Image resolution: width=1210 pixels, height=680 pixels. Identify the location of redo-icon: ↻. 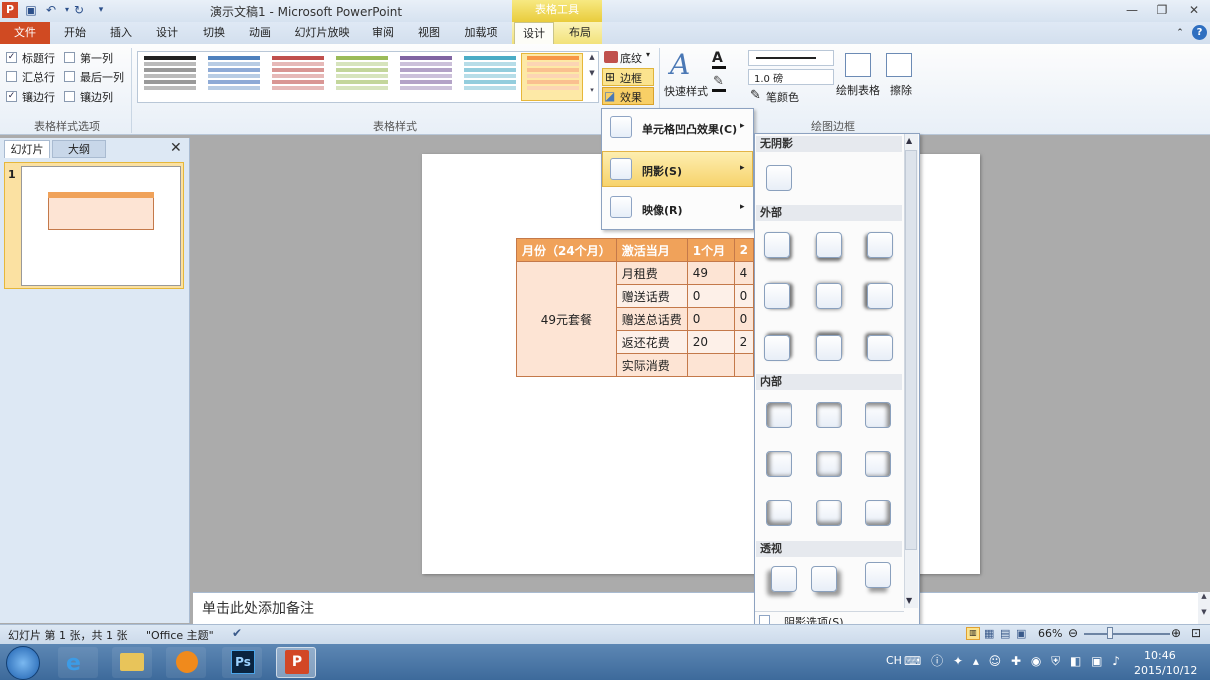
(79, 10).